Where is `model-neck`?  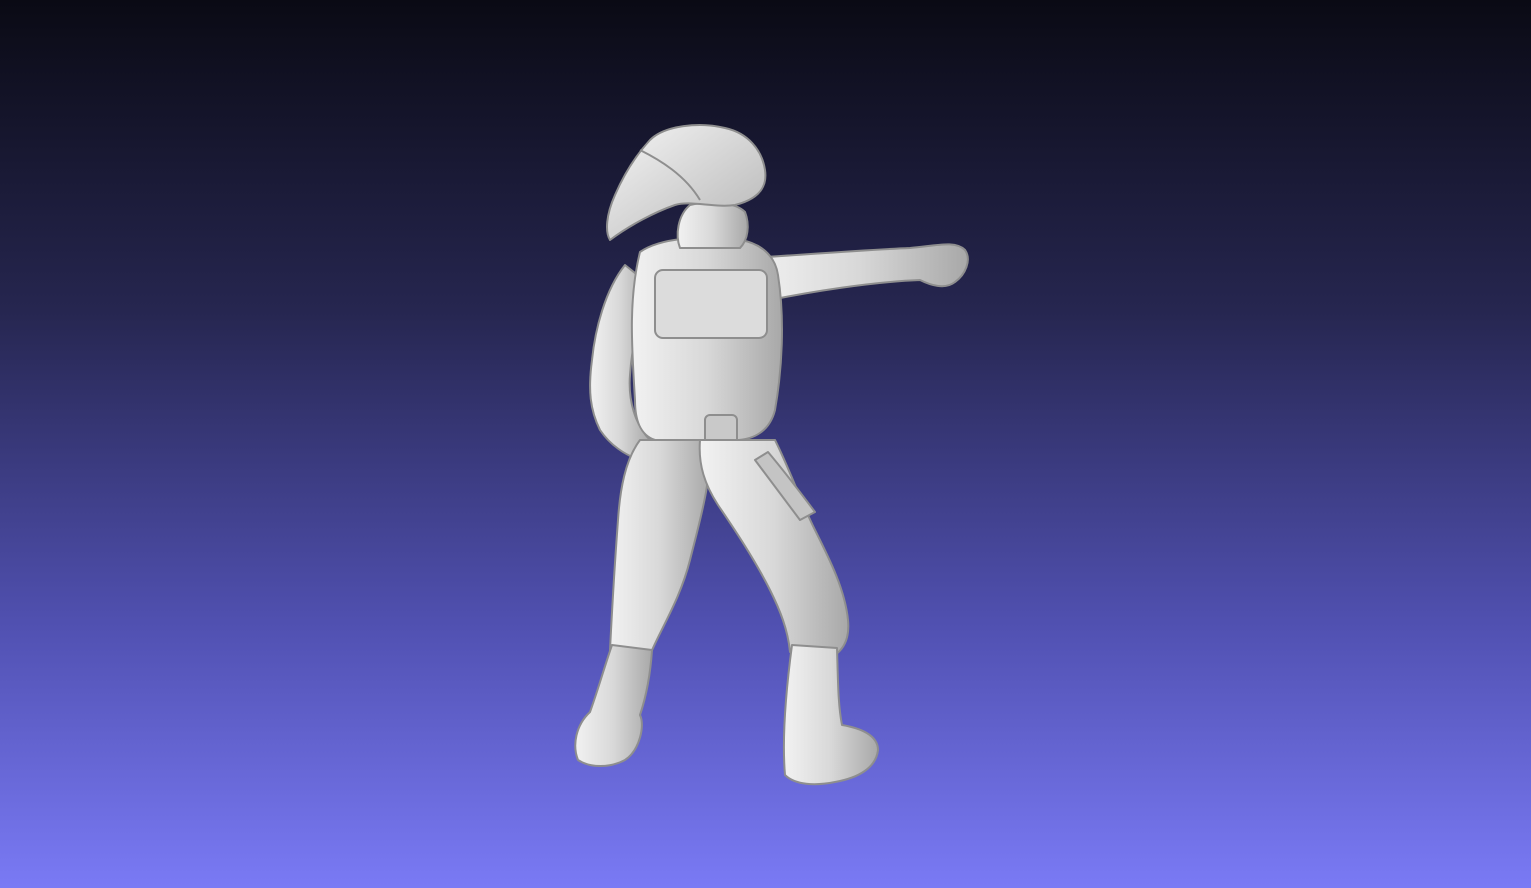
model-neck is located at coordinates (712, 225).